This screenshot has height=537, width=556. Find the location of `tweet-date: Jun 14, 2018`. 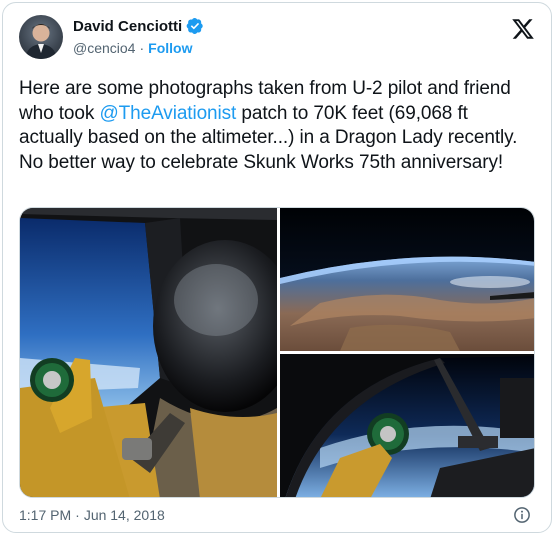

tweet-date: Jun 14, 2018 is located at coordinates (124, 515).